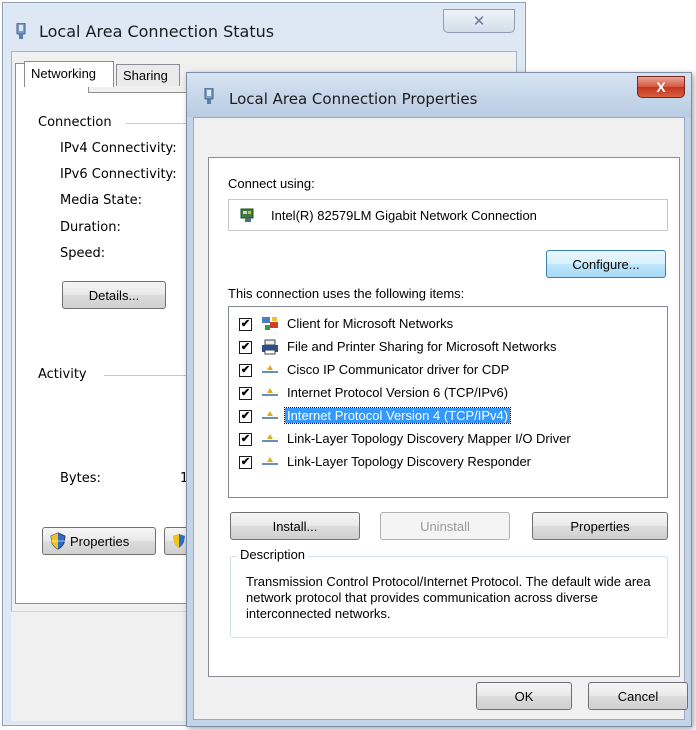 This screenshot has width=696, height=730. Describe the element at coordinates (445, 526) in the screenshot. I see `uninstall-button: Uninstall` at that location.